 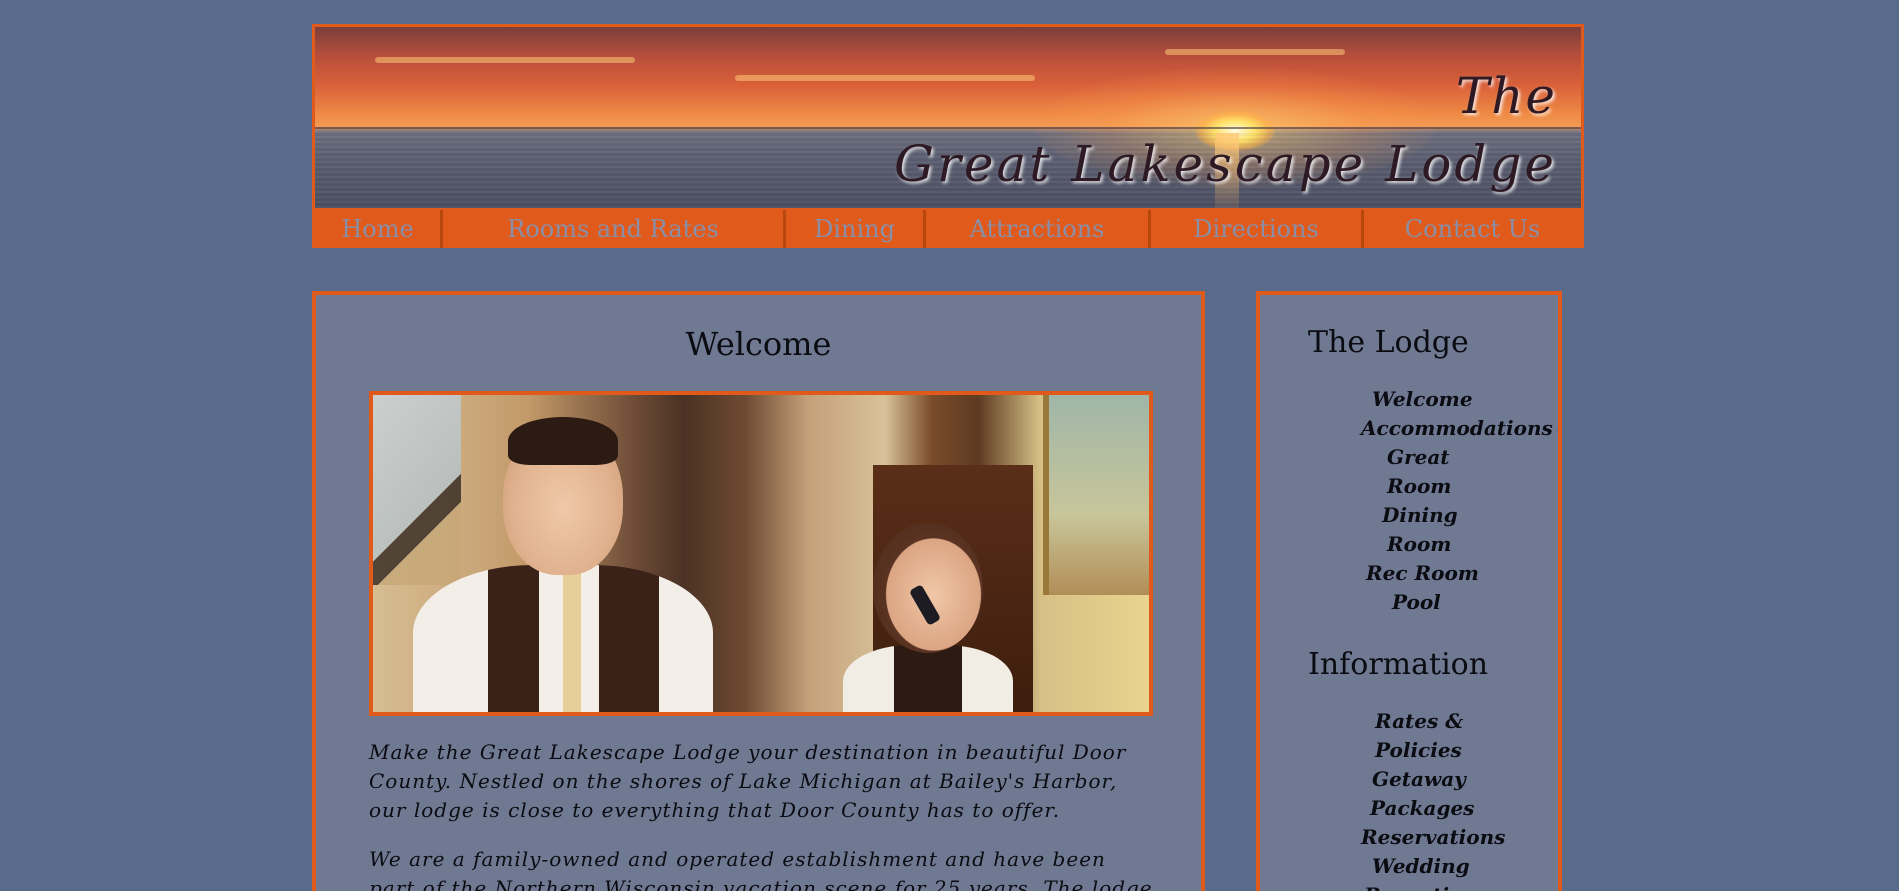 I want to click on nav-dining: Dining, so click(x=856, y=229).